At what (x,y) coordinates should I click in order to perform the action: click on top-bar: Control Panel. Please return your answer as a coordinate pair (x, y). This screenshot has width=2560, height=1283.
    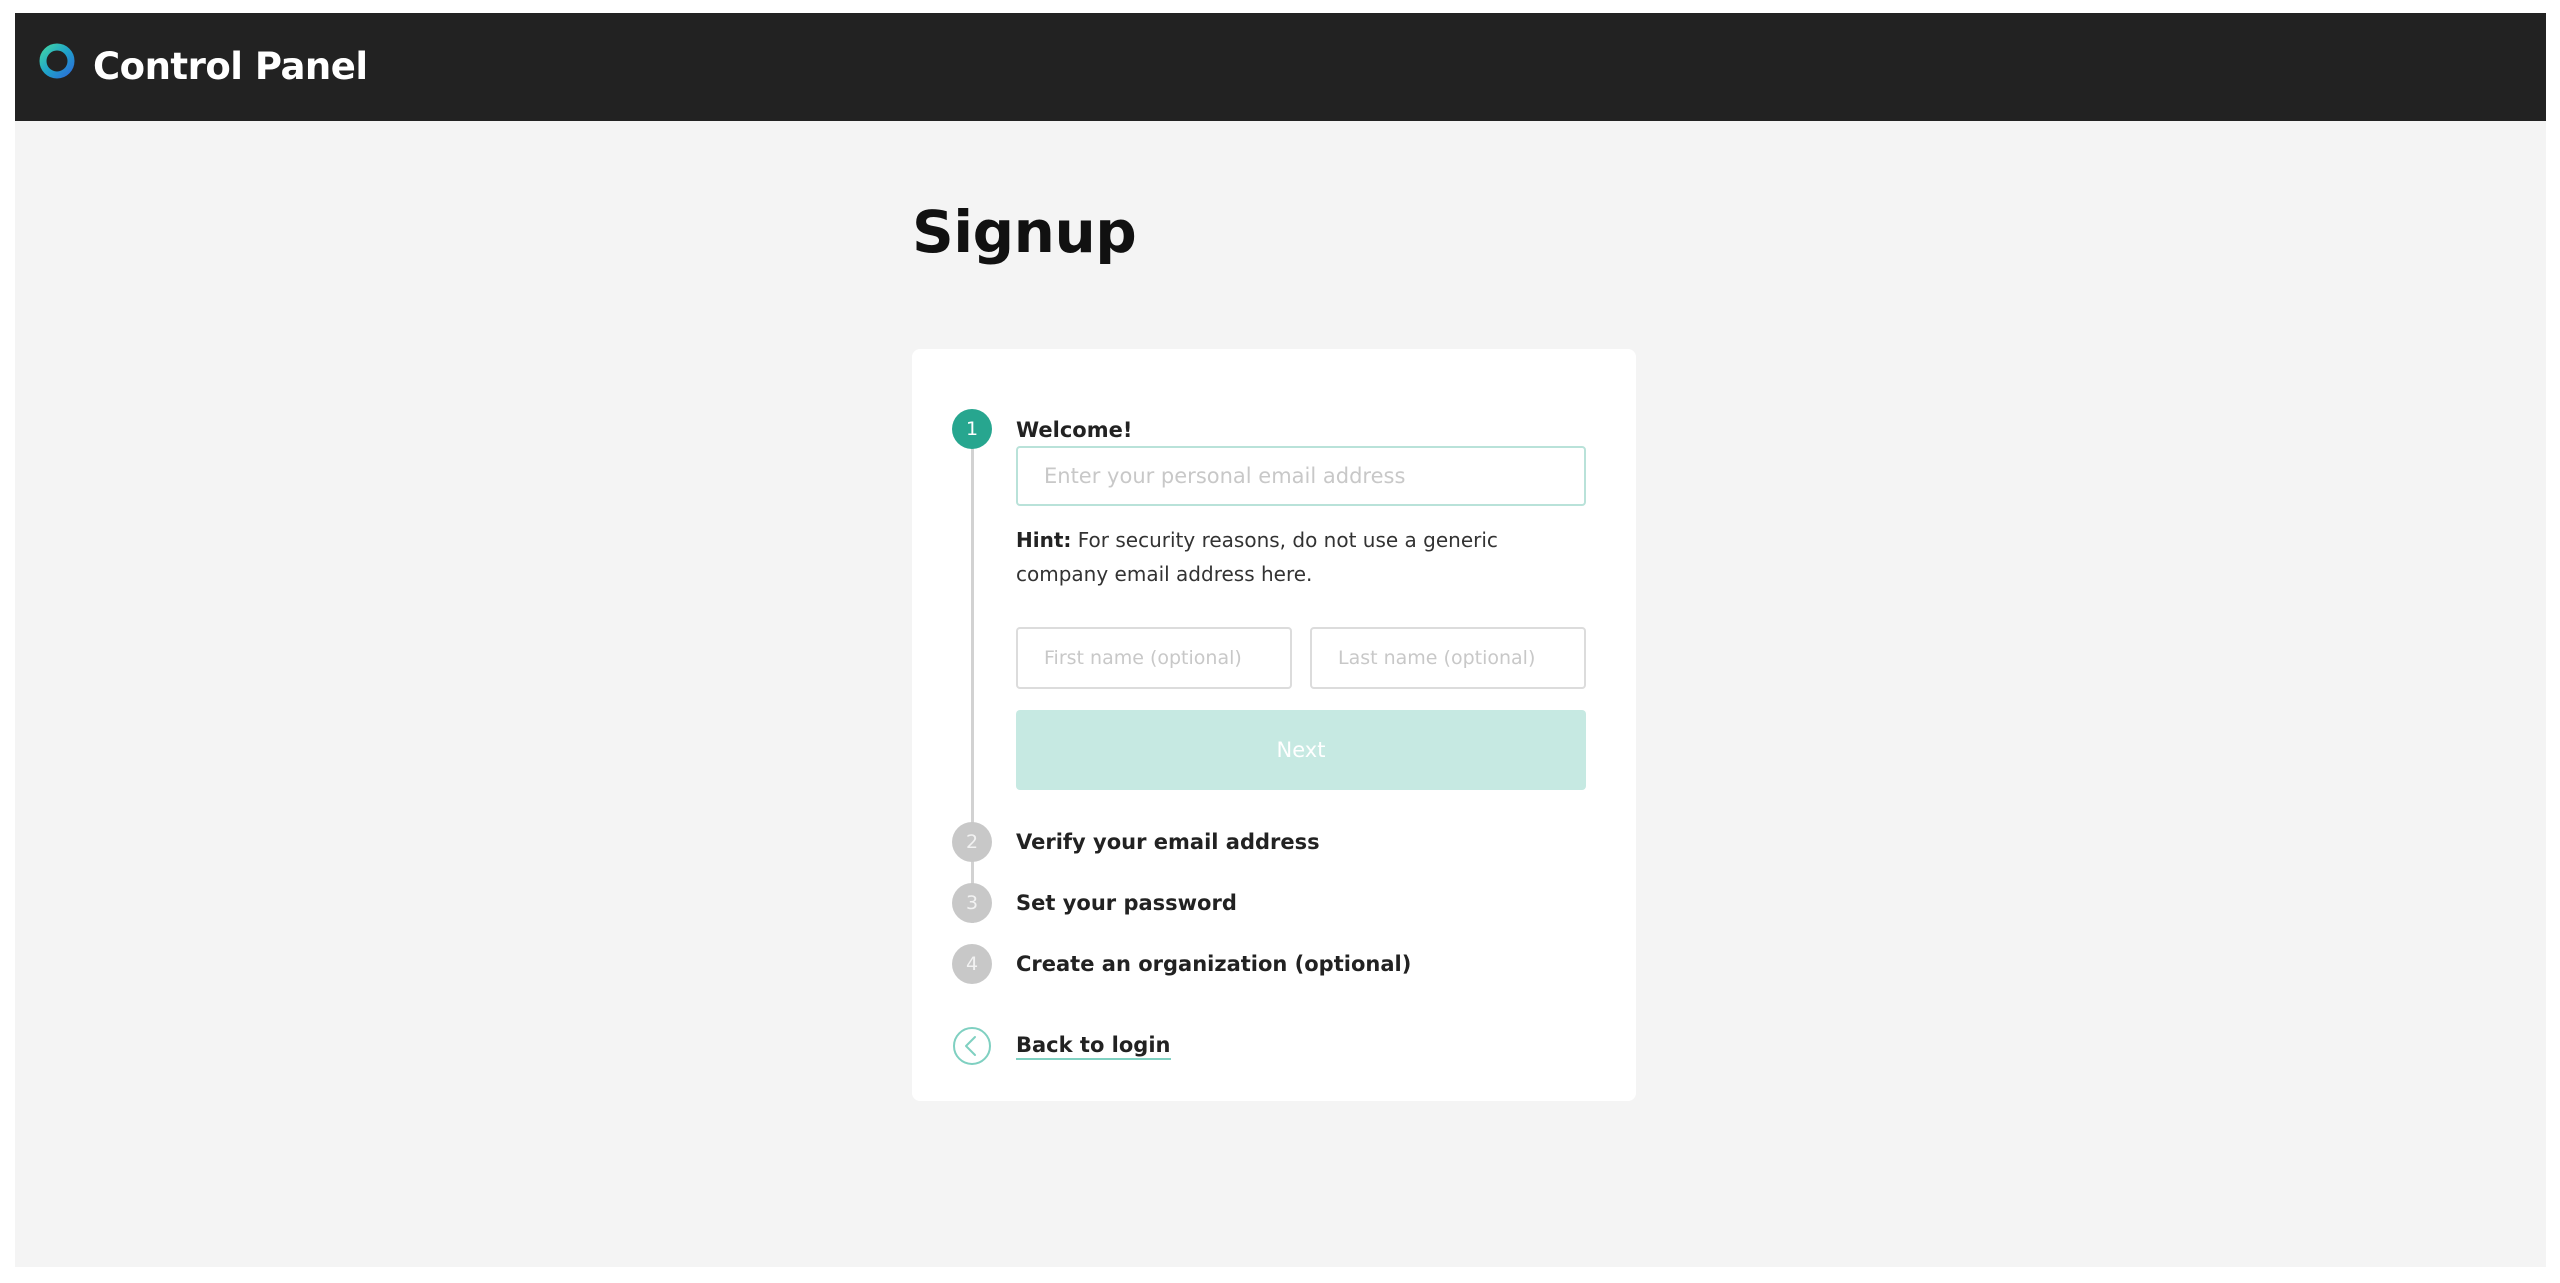
    Looking at the image, I should click on (1280, 67).